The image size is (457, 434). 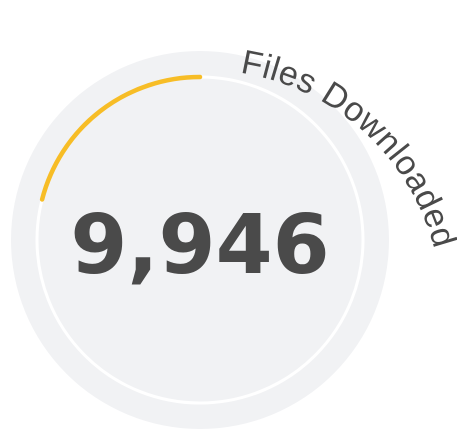 I want to click on download-count-value: 9,946, so click(x=199, y=245).